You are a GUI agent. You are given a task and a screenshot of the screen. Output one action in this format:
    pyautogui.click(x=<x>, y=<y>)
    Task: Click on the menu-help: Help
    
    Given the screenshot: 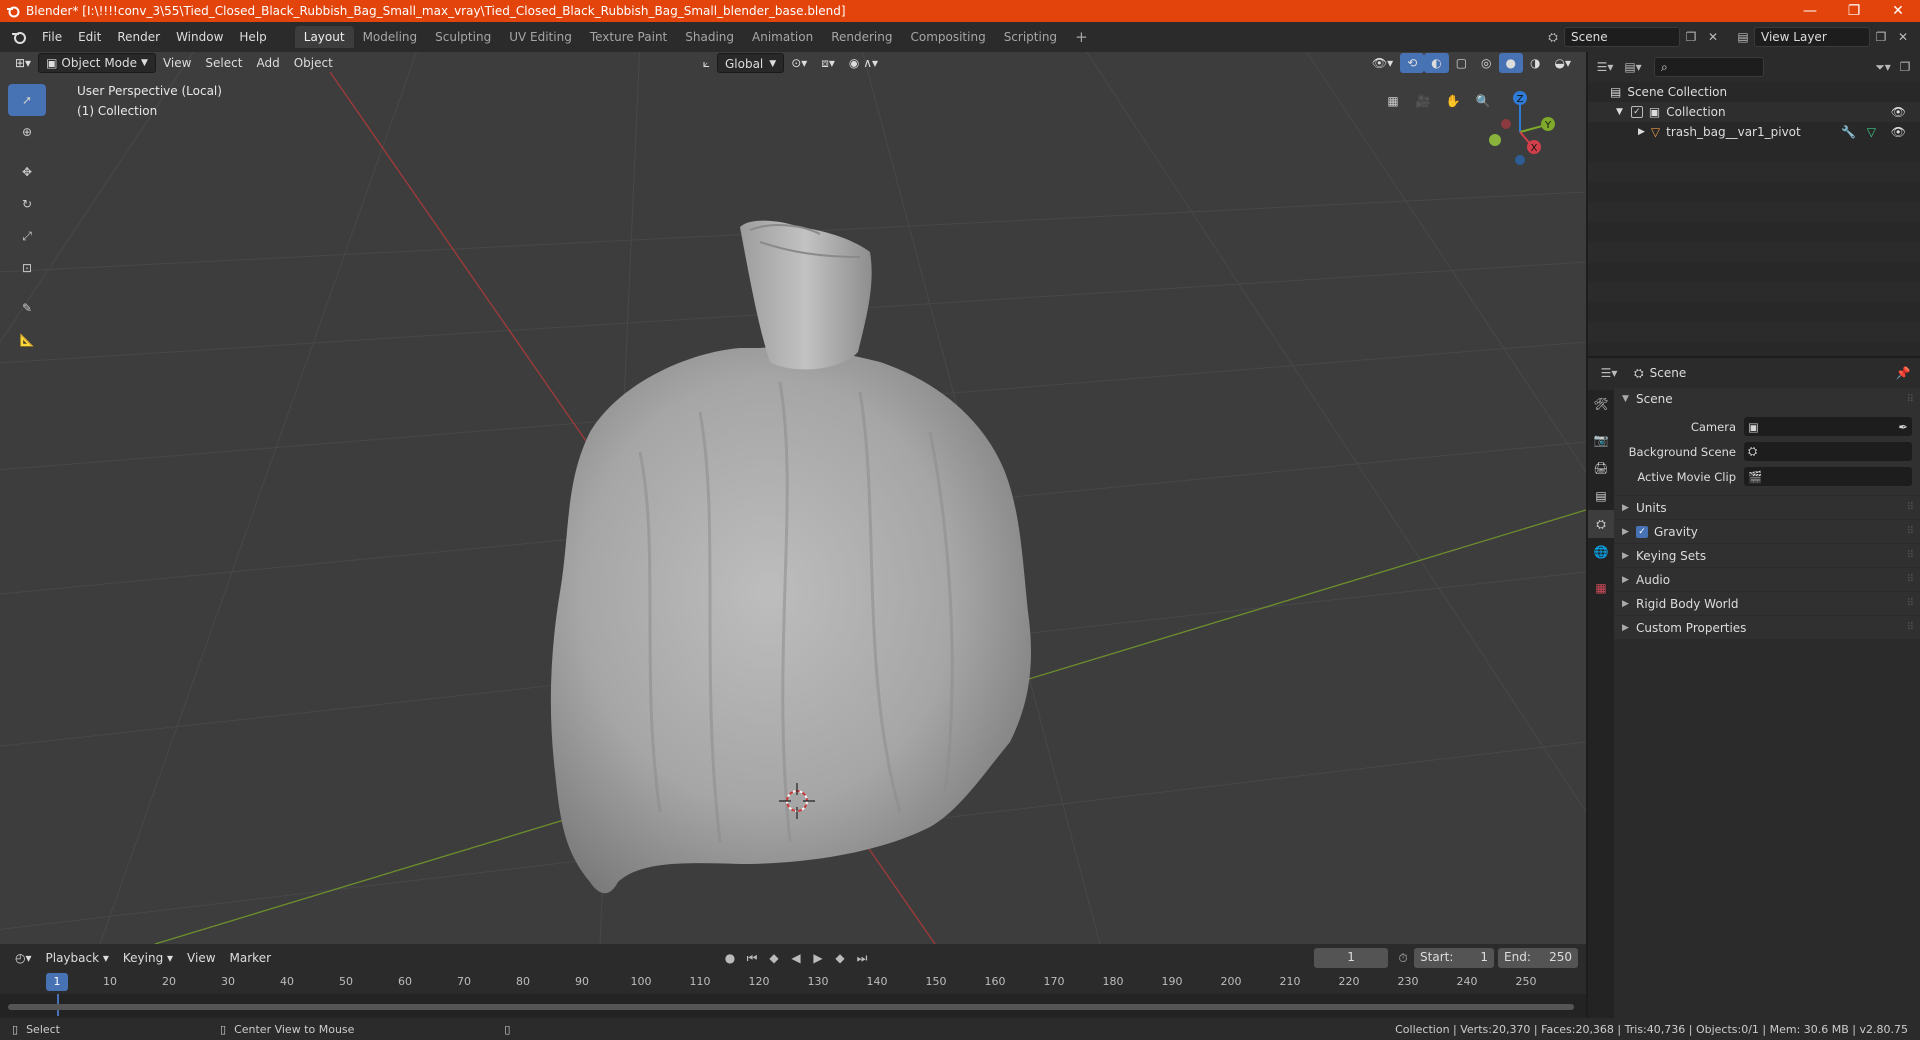 What is the action you would take?
    pyautogui.click(x=252, y=37)
    